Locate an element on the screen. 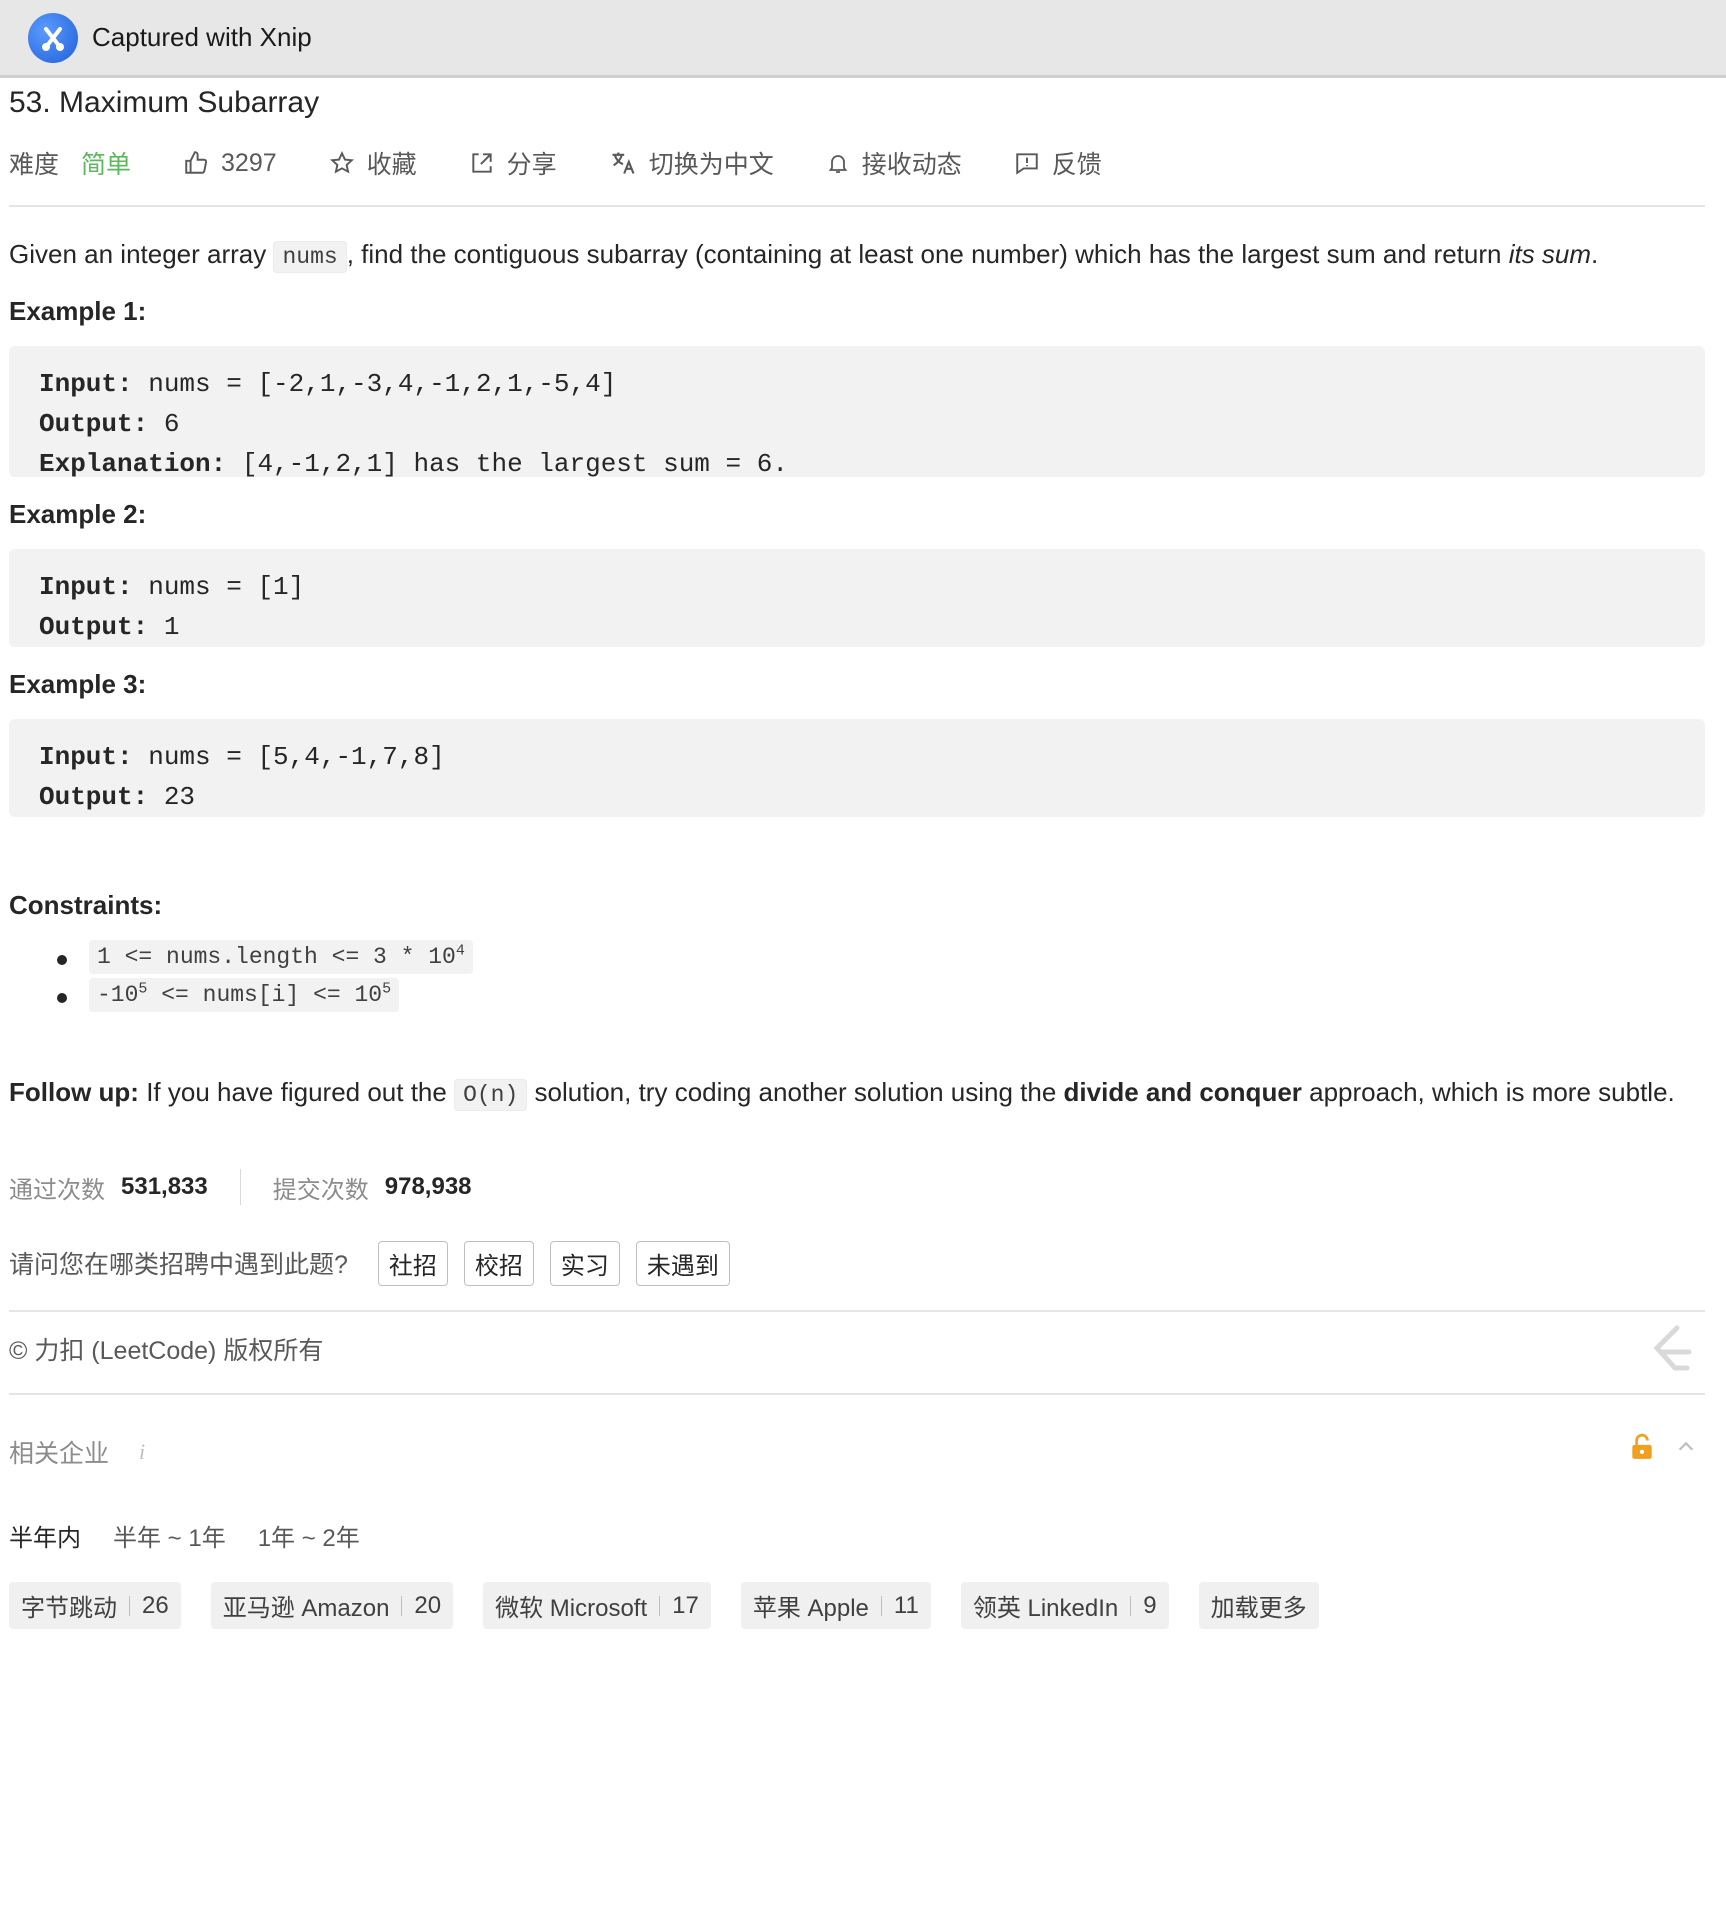 Image resolution: width=1726 pixels, height=1914 pixels. like-count: 3297 is located at coordinates (249, 162).